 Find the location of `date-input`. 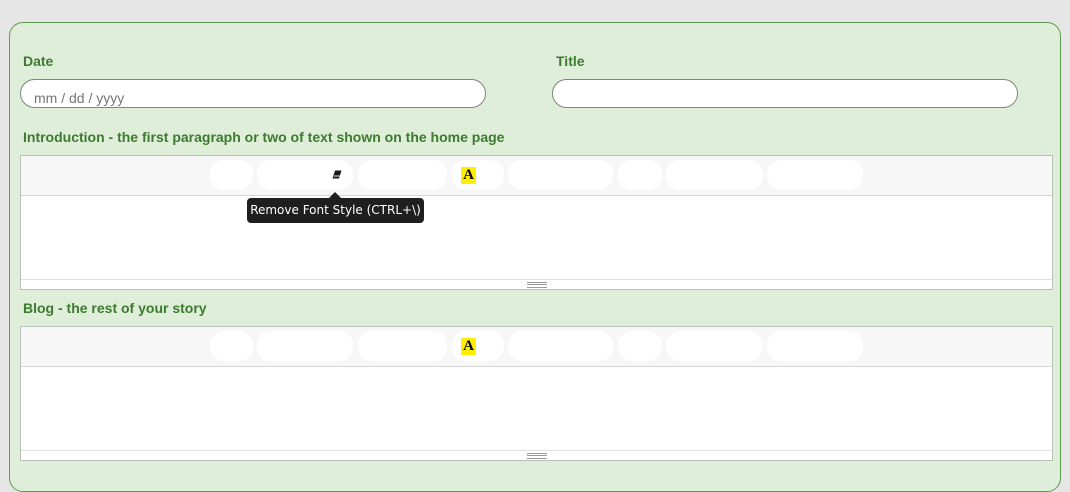

date-input is located at coordinates (253, 93).